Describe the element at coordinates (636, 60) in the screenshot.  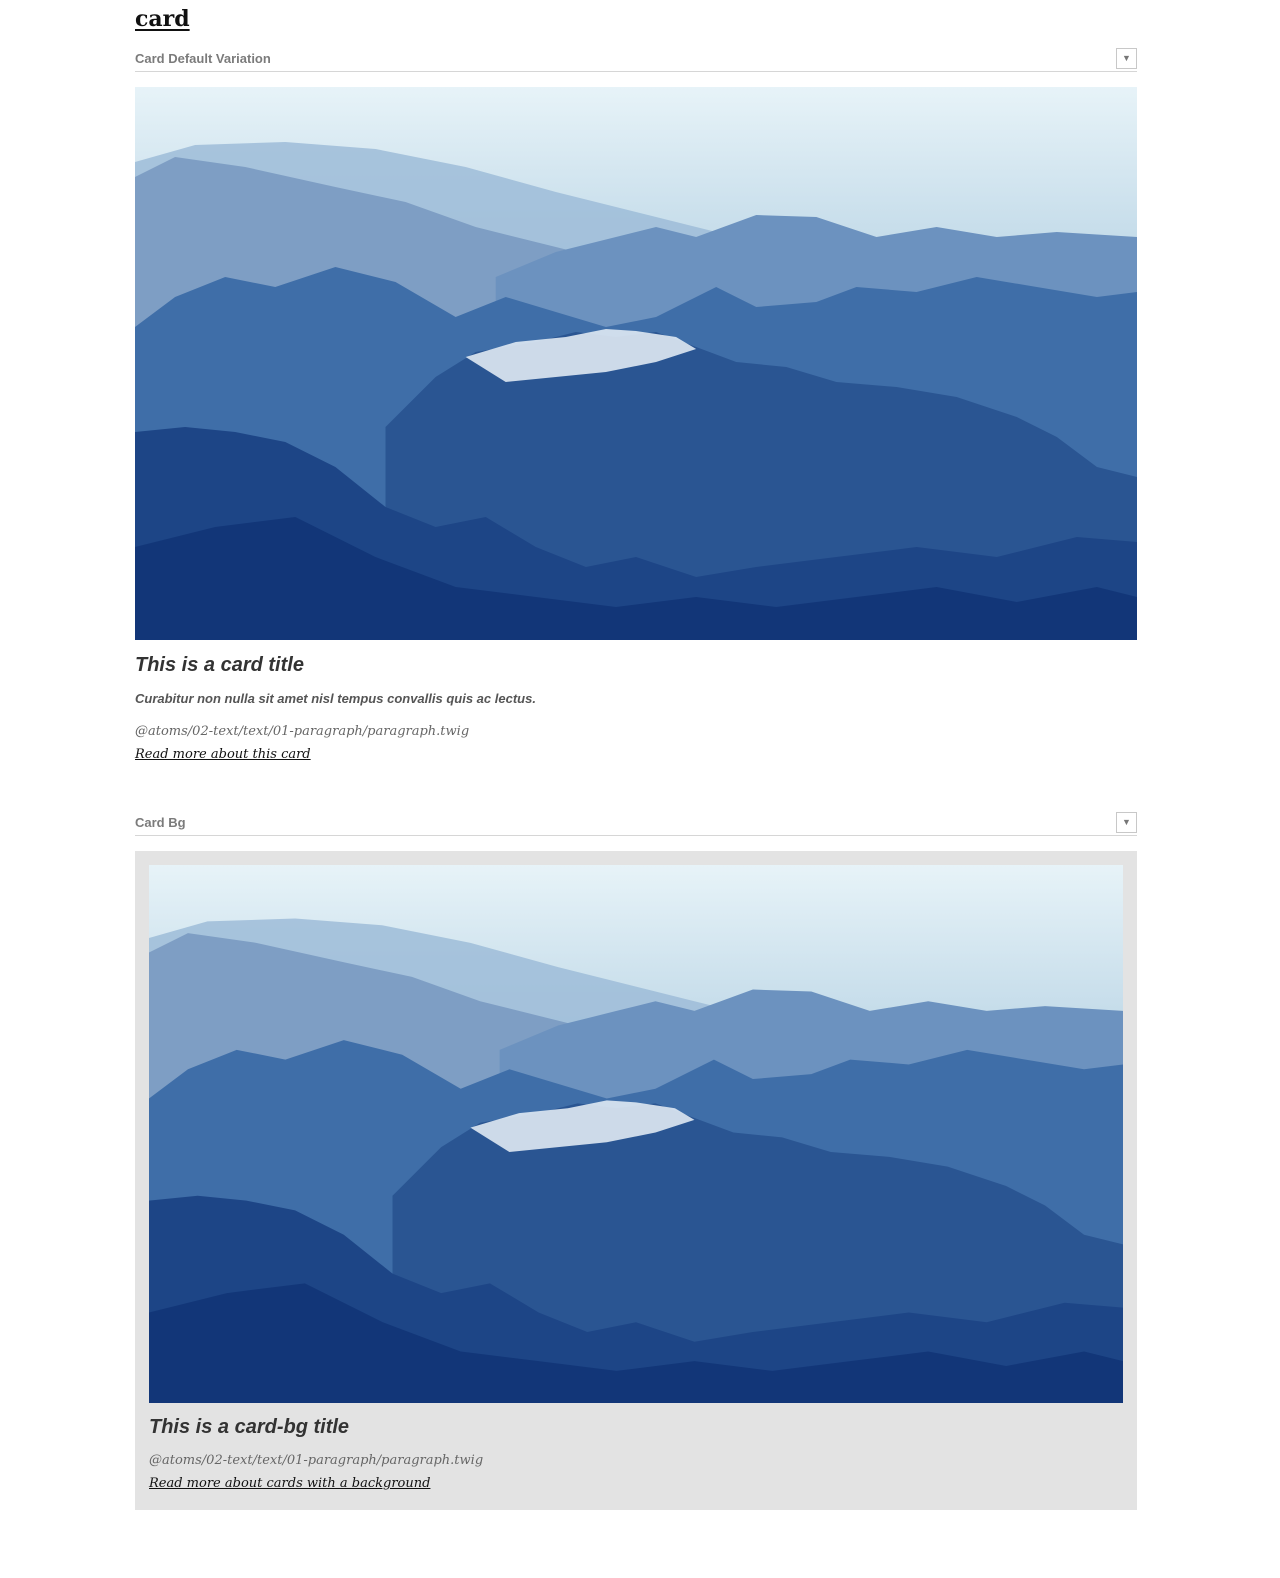
I see `section-header-default: Card Default Variation ▼` at that location.